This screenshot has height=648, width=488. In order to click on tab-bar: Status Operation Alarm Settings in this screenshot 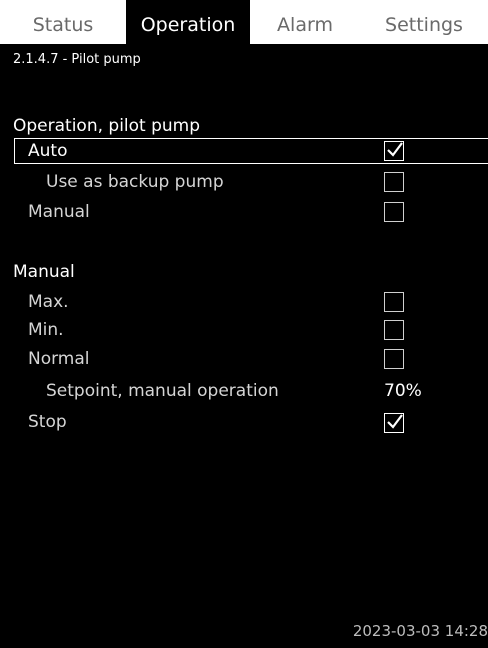, I will do `click(244, 23)`.